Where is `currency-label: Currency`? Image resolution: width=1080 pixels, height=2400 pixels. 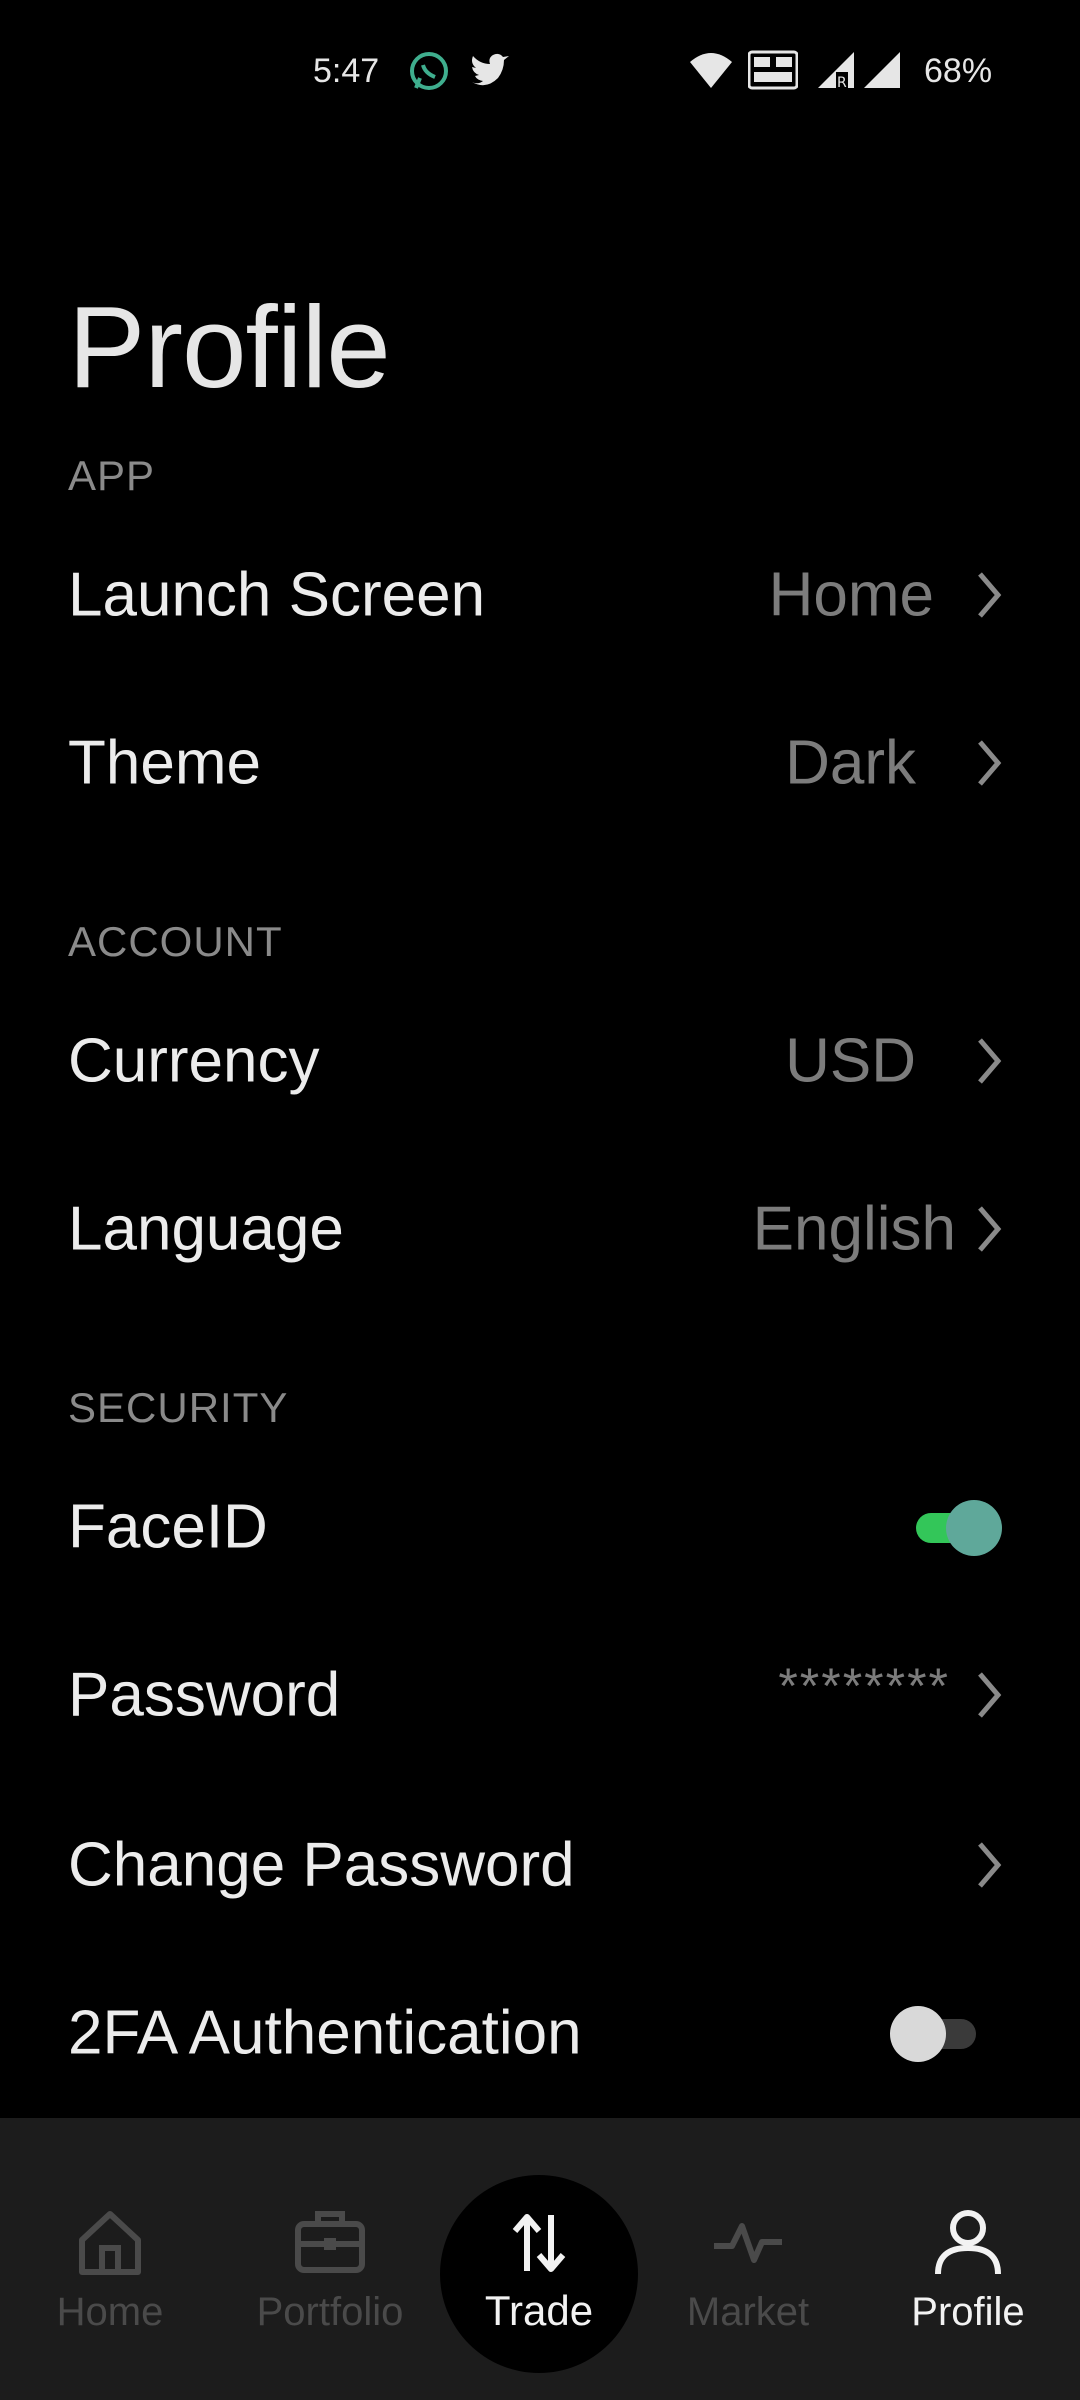 currency-label: Currency is located at coordinates (194, 1061).